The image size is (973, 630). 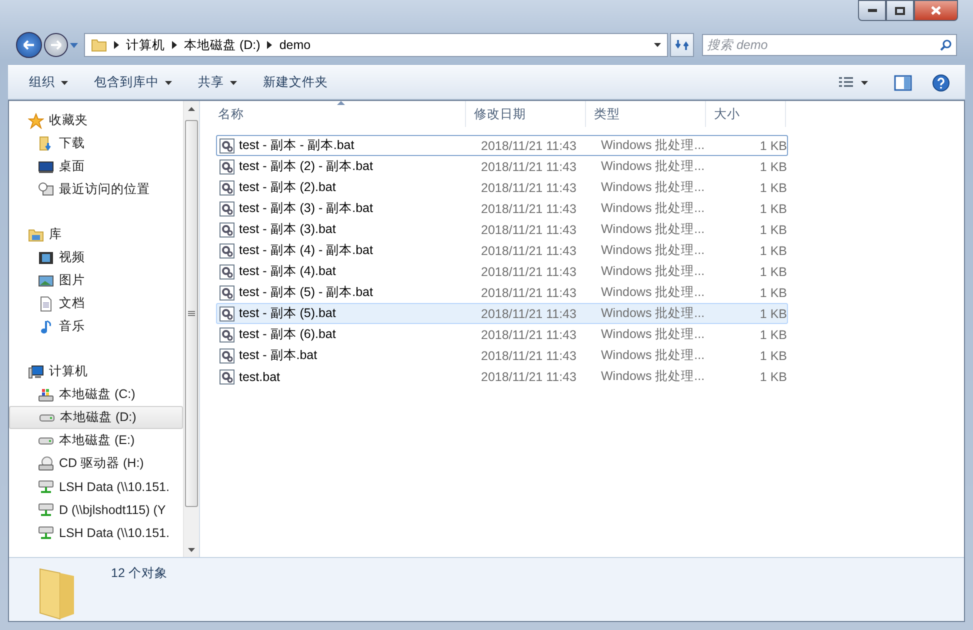 What do you see at coordinates (96, 440) in the screenshot?
I see `sidebar-item: 本地磁盘 (E:)` at bounding box center [96, 440].